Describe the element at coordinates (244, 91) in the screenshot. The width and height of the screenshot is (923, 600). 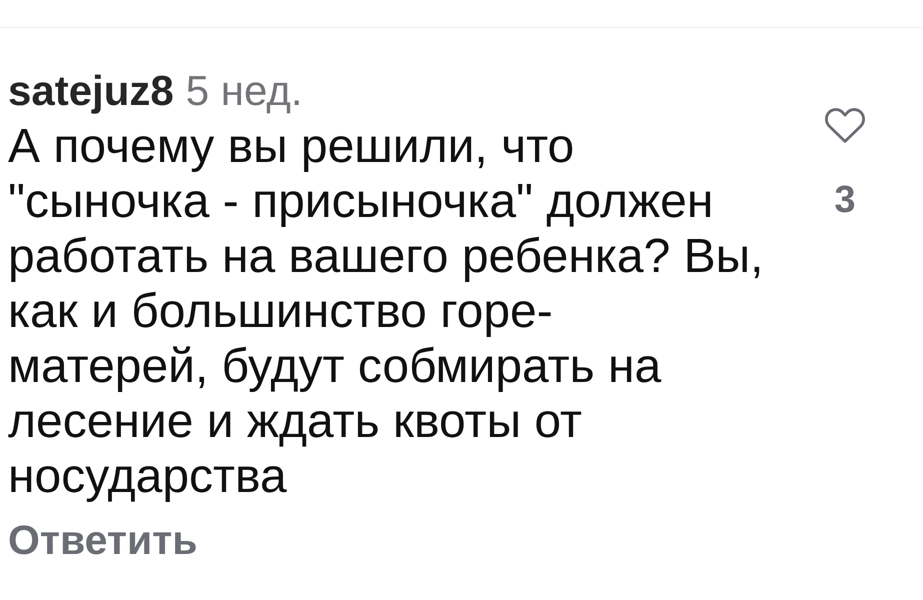
I see `timestamp: 5 нед.` at that location.